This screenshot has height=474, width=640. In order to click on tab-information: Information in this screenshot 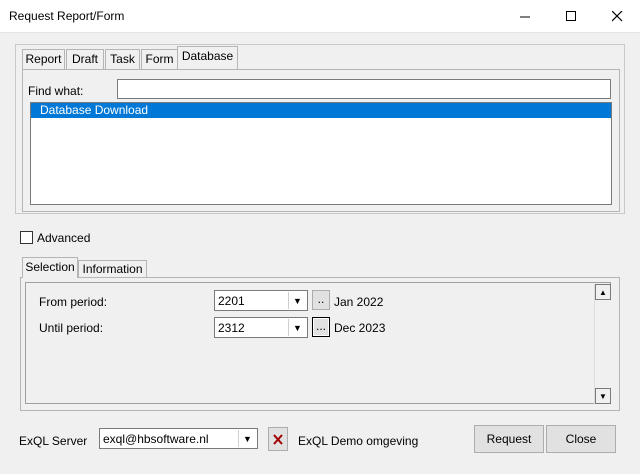, I will do `click(112, 269)`.